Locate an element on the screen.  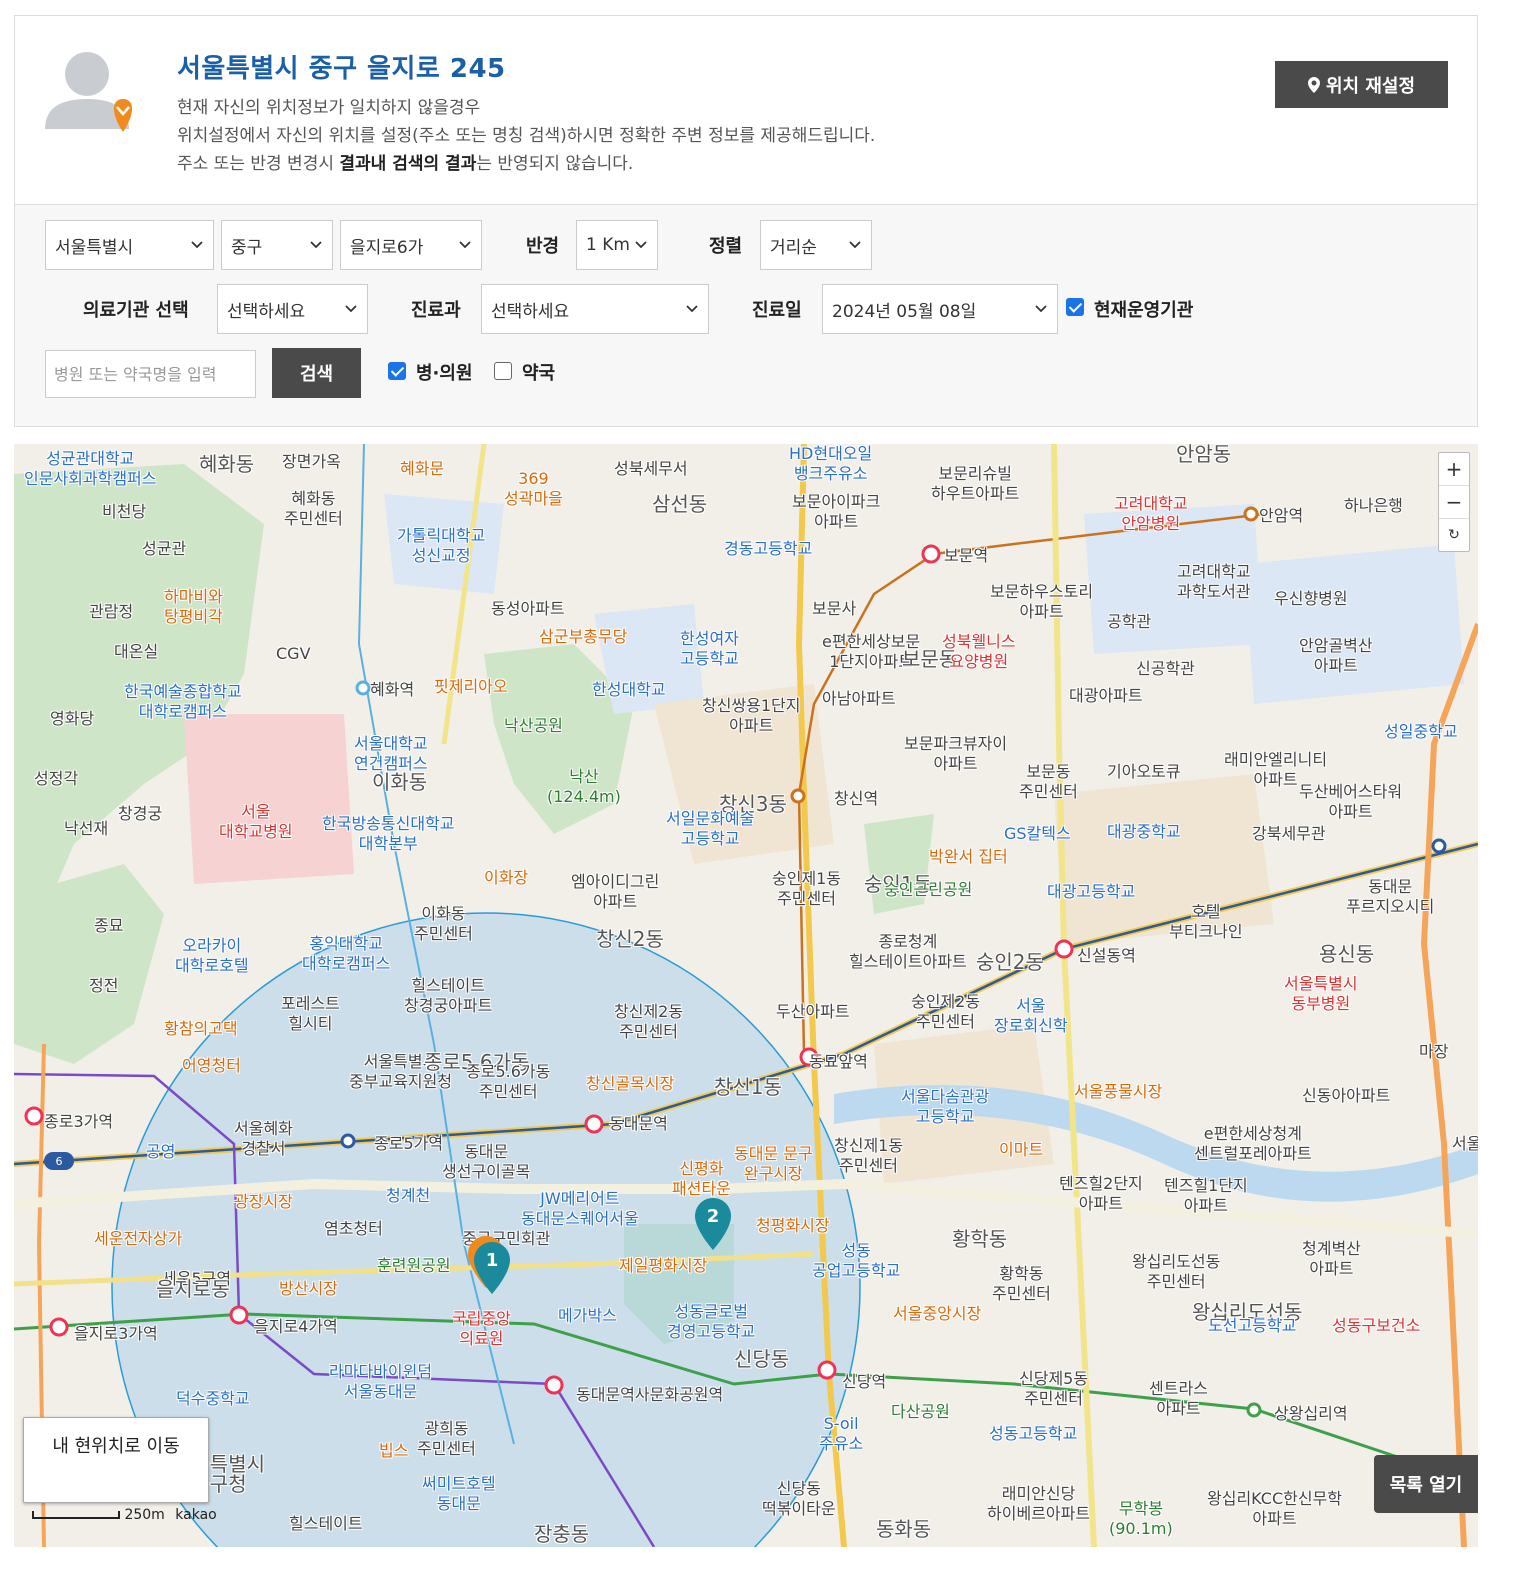
map-label: 핏제리아오 is located at coordinates (471, 686).